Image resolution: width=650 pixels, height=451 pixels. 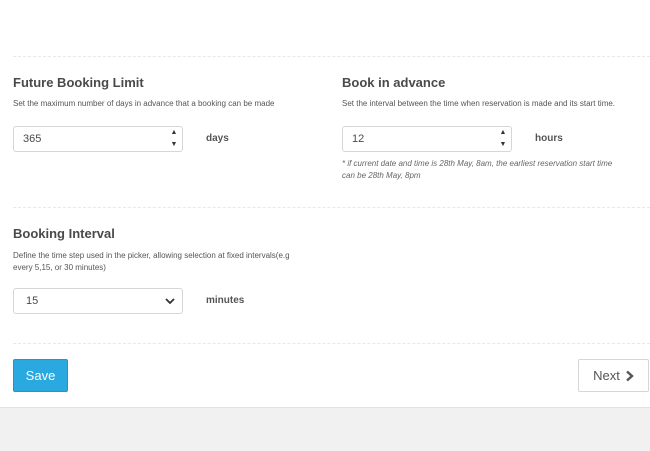 I want to click on footer-band, so click(x=325, y=429).